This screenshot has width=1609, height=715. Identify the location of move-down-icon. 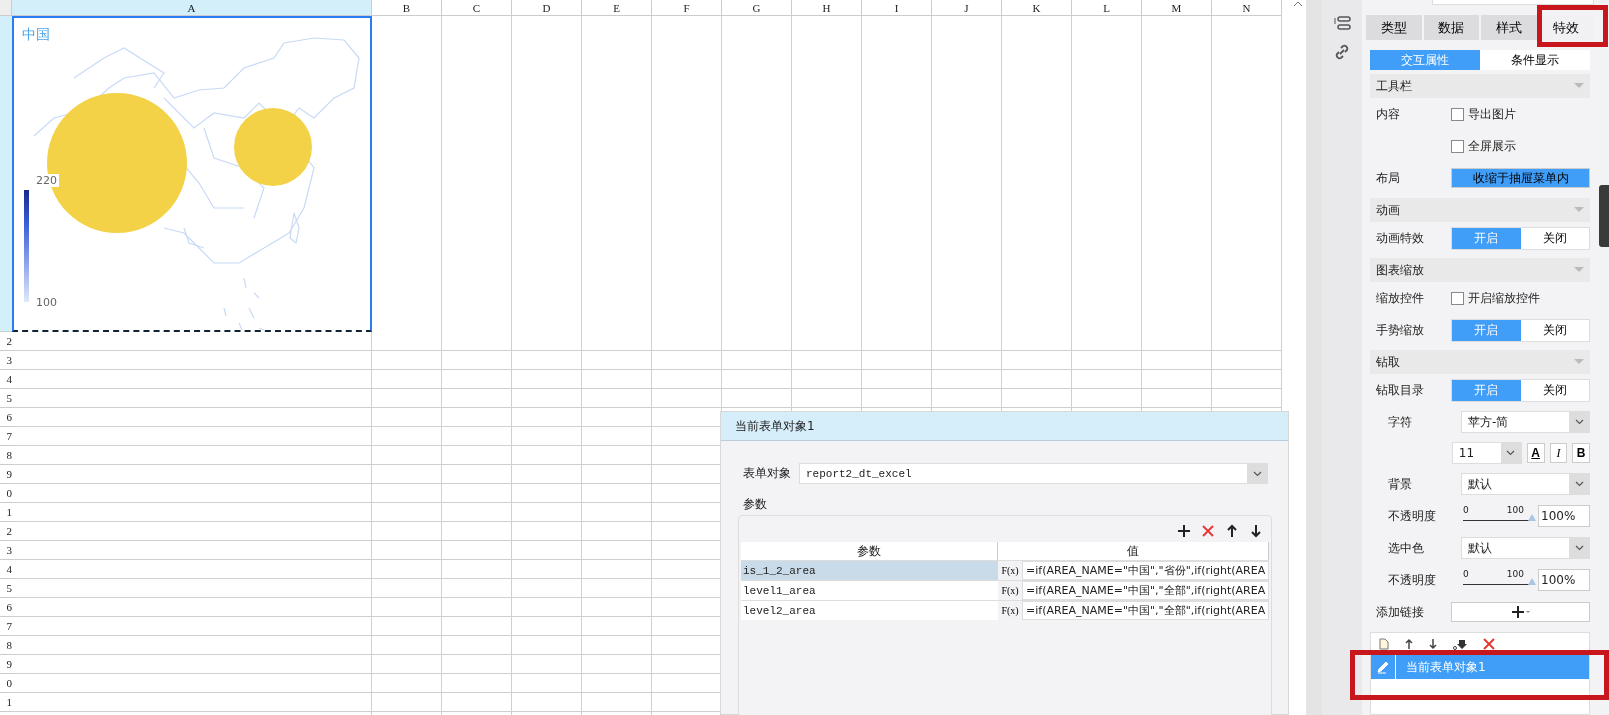
(1460, 644).